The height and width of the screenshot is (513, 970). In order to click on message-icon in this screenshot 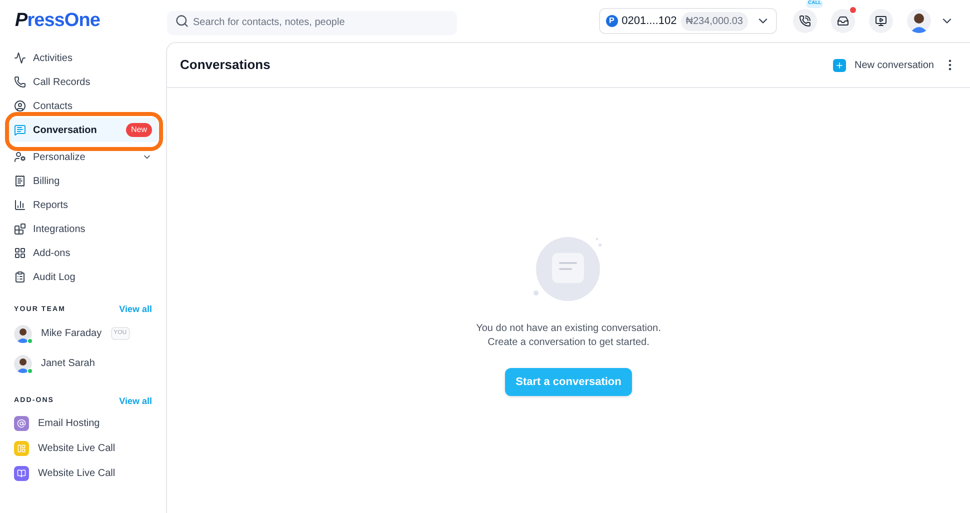, I will do `click(20, 130)`.